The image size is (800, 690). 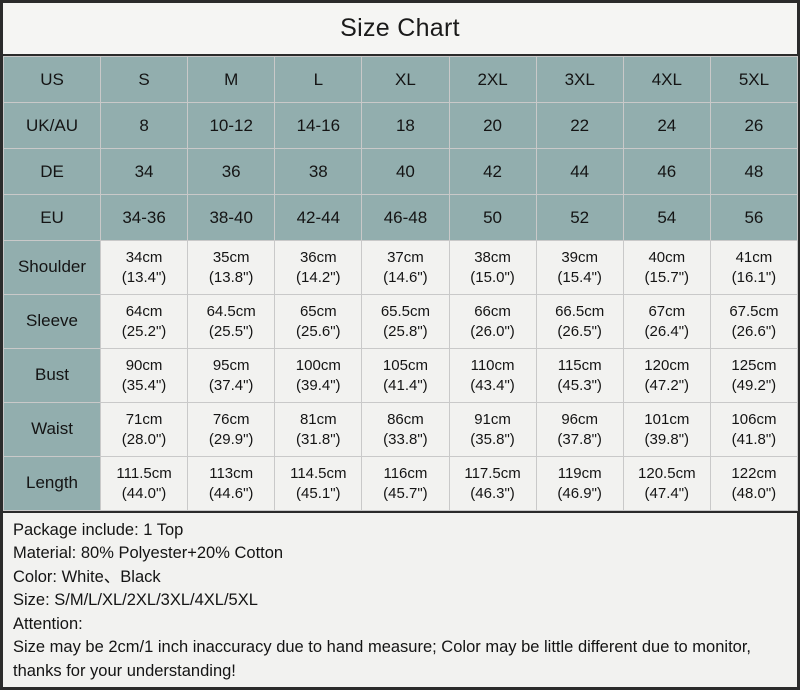 What do you see at coordinates (318, 331) in the screenshot?
I see `inch-value: (25.6")` at bounding box center [318, 331].